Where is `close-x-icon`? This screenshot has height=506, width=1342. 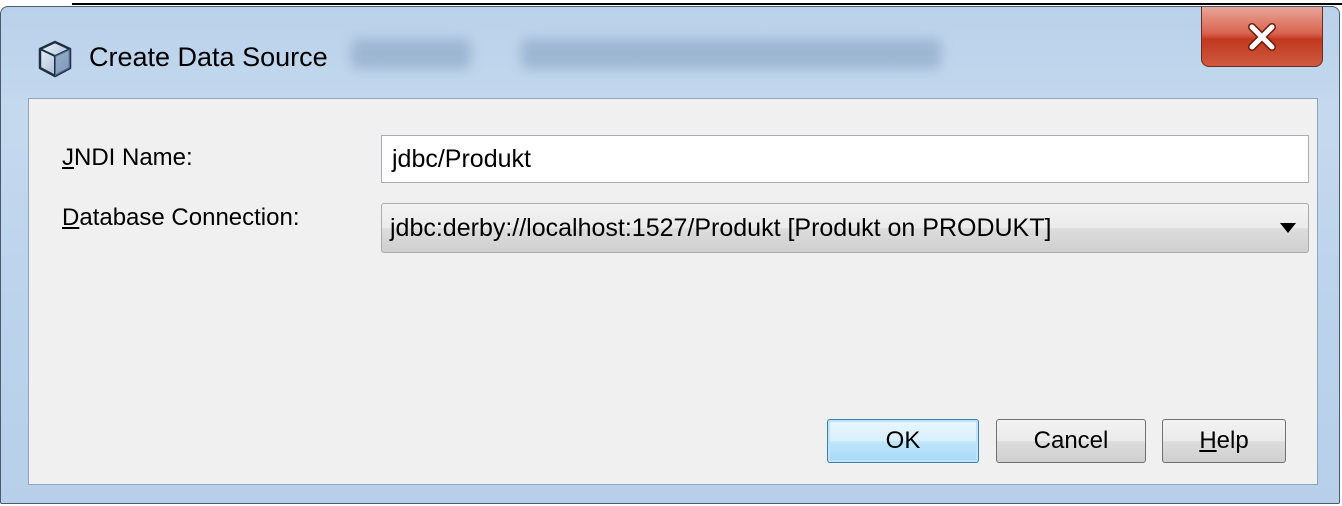
close-x-icon is located at coordinates (1262, 36).